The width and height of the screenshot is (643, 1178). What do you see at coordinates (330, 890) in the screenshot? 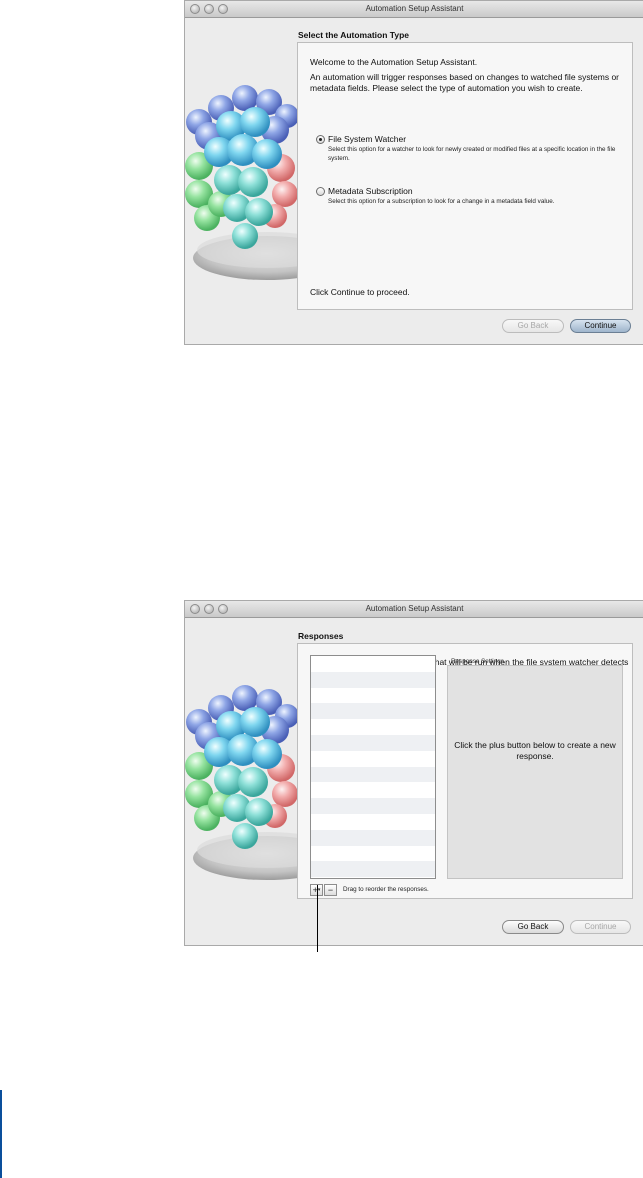
I see `remove-response-button: −` at bounding box center [330, 890].